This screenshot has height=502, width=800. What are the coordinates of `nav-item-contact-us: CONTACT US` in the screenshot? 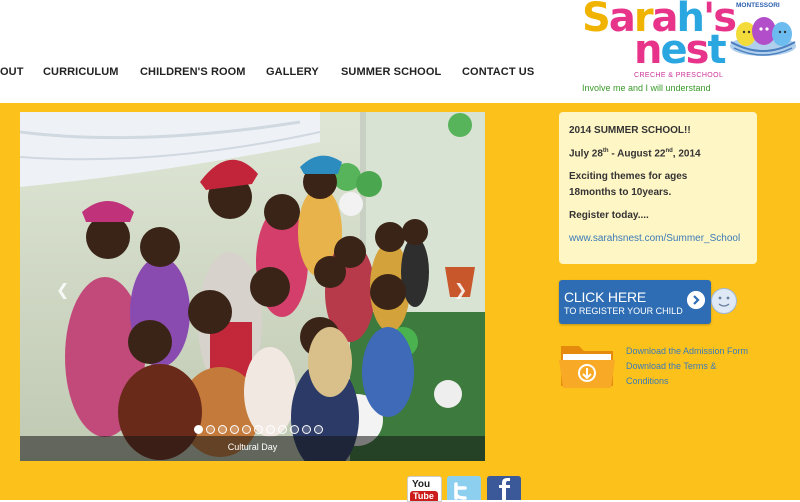 It's located at (498, 72).